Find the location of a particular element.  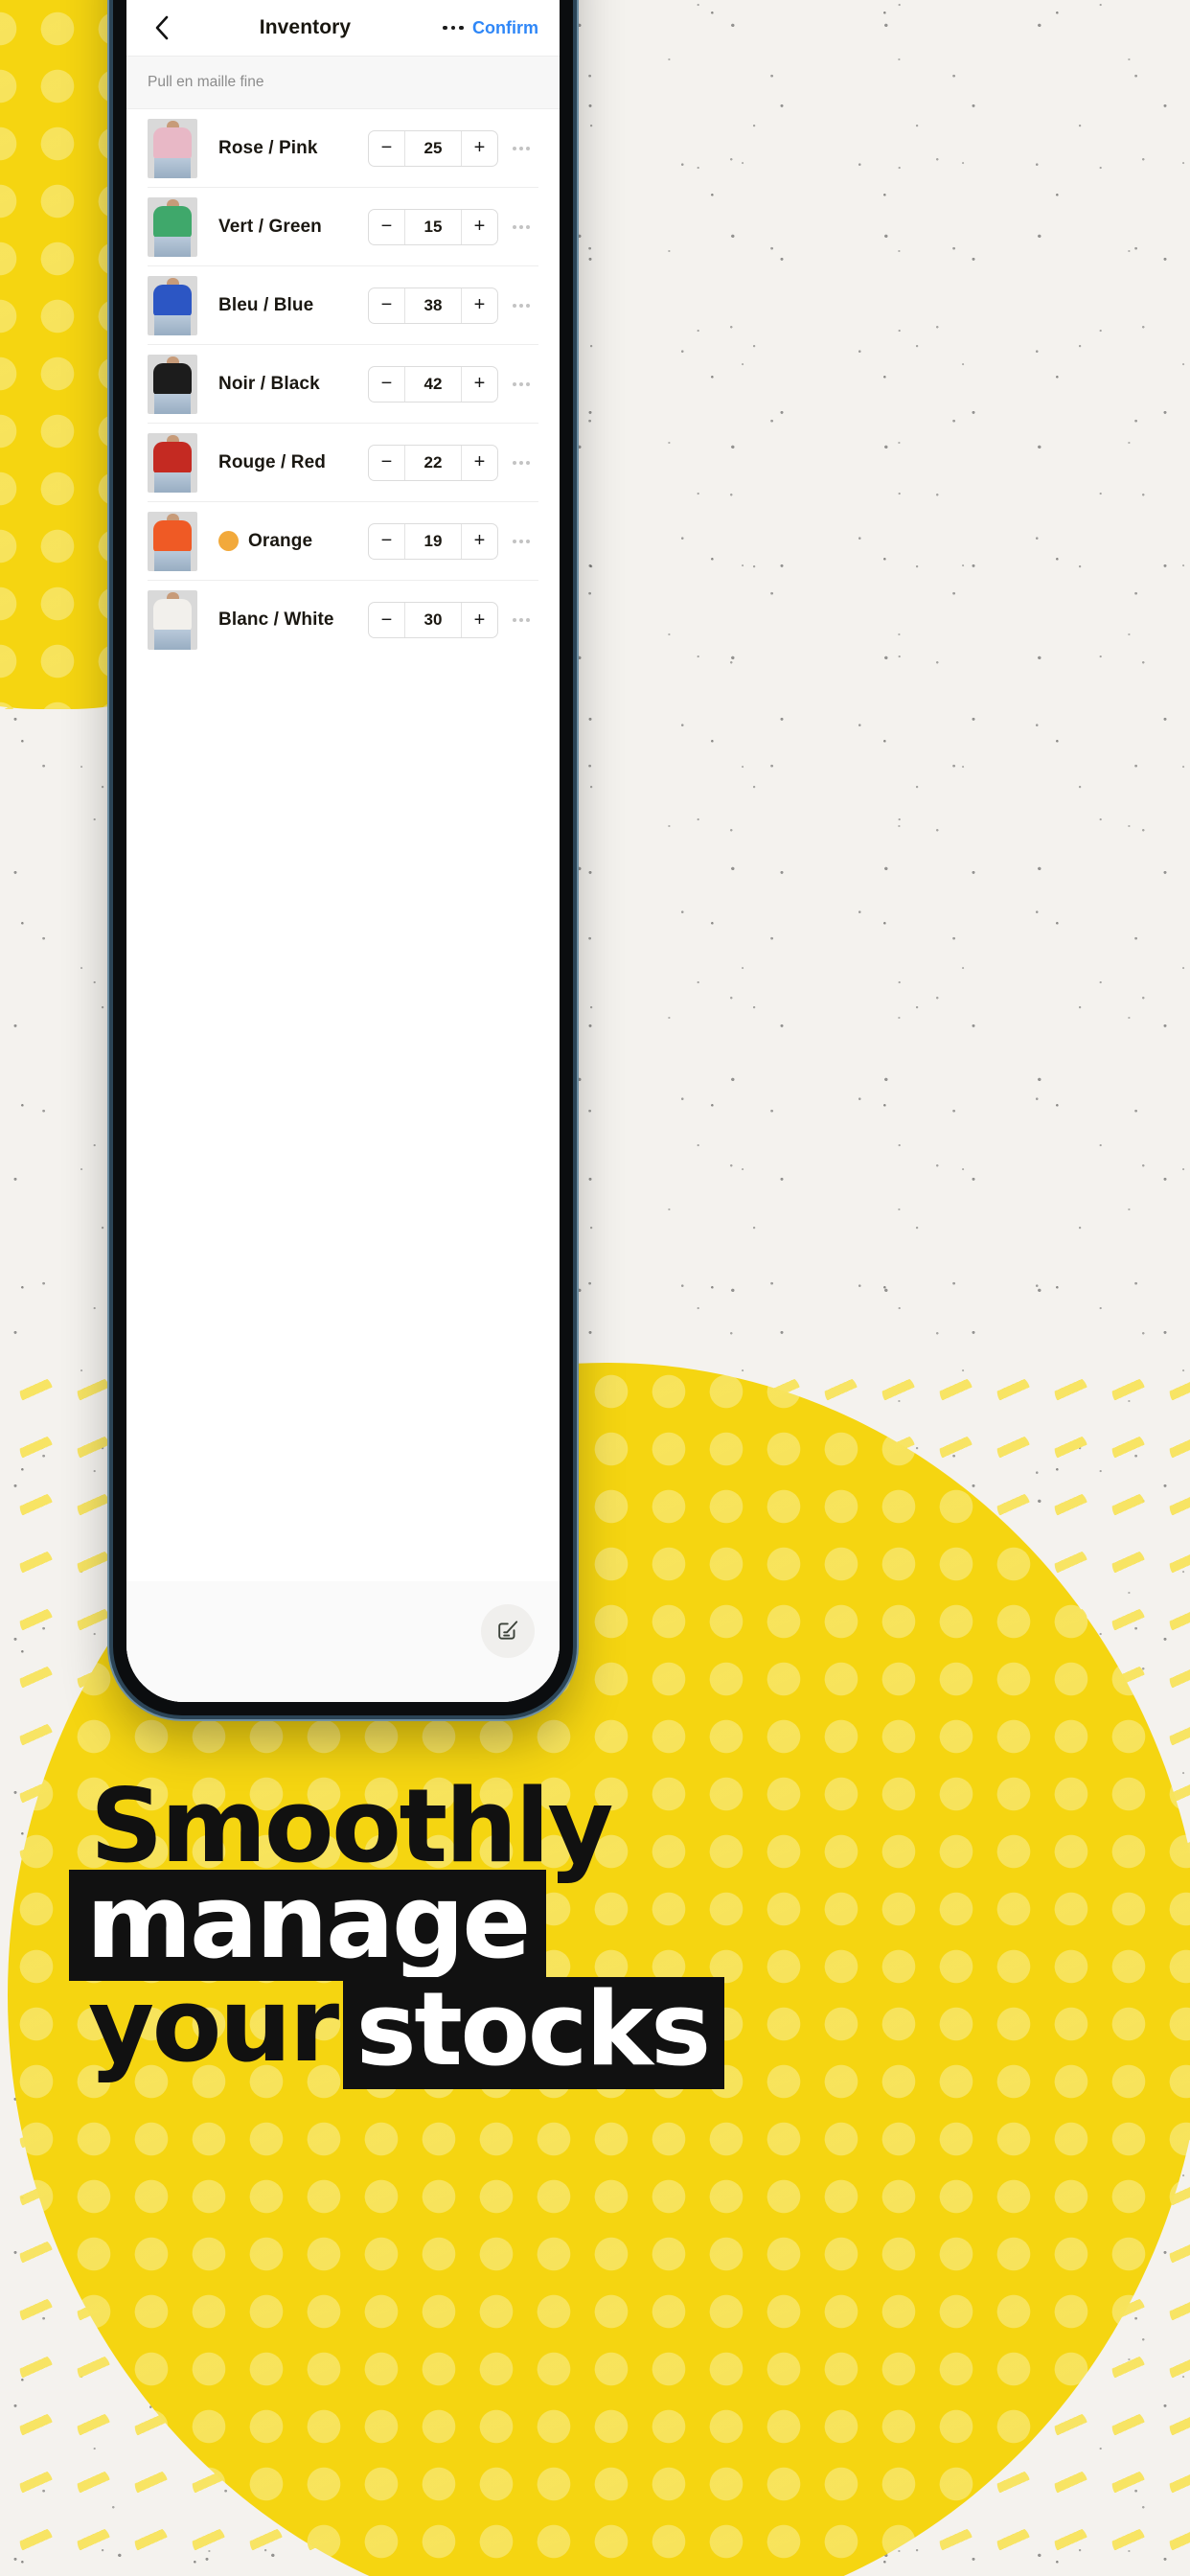

variant-row: Vert / Green −15 + is located at coordinates (343, 227).